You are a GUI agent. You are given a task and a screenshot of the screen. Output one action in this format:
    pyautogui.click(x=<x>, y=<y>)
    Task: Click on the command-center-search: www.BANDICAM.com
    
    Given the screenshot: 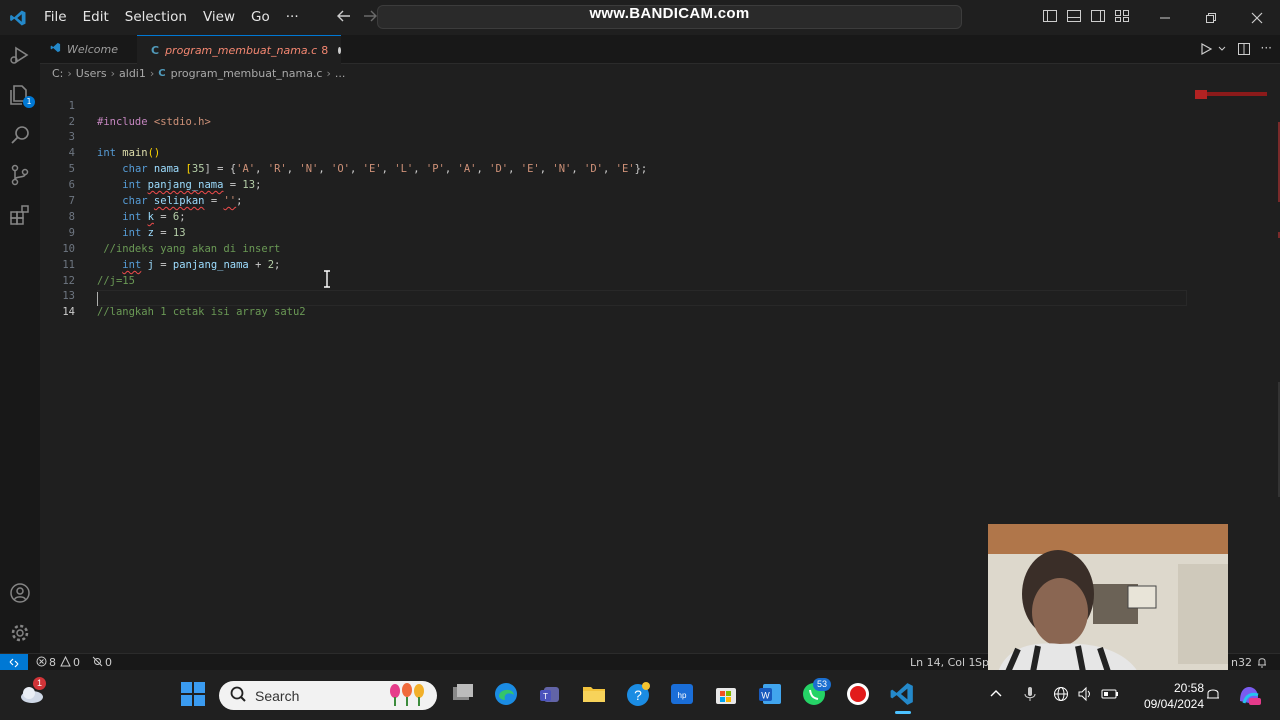 What is the action you would take?
    pyautogui.click(x=669, y=17)
    